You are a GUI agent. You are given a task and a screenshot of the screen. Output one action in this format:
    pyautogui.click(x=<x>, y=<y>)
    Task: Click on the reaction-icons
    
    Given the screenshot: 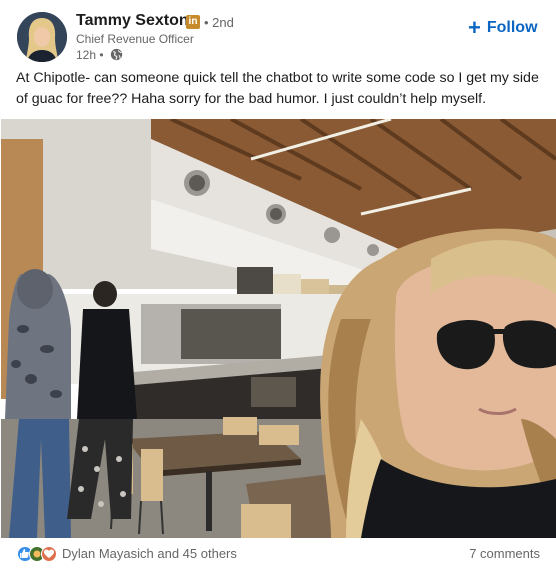 What is the action you would take?
    pyautogui.click(x=37, y=554)
    